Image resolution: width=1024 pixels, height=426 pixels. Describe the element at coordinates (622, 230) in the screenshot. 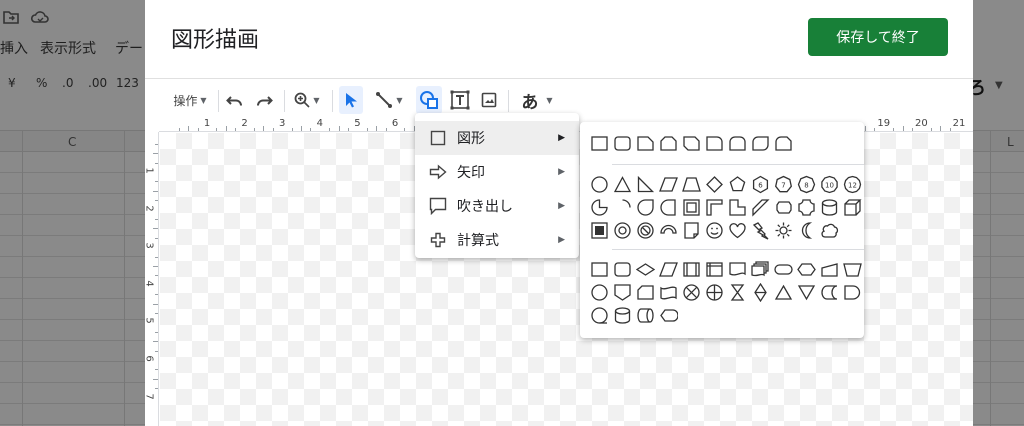

I see `shape-donut` at that location.